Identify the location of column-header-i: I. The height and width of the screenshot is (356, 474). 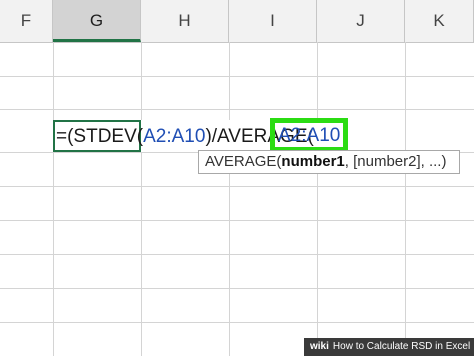
(273, 21).